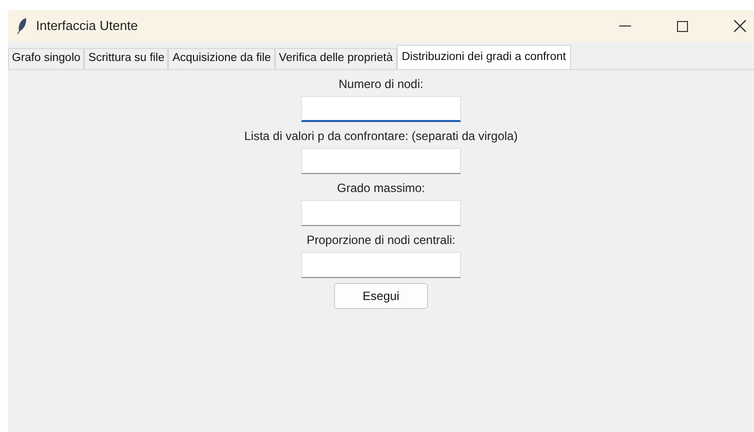  What do you see at coordinates (381, 188) in the screenshot?
I see `field-label: Grado massimo:` at bounding box center [381, 188].